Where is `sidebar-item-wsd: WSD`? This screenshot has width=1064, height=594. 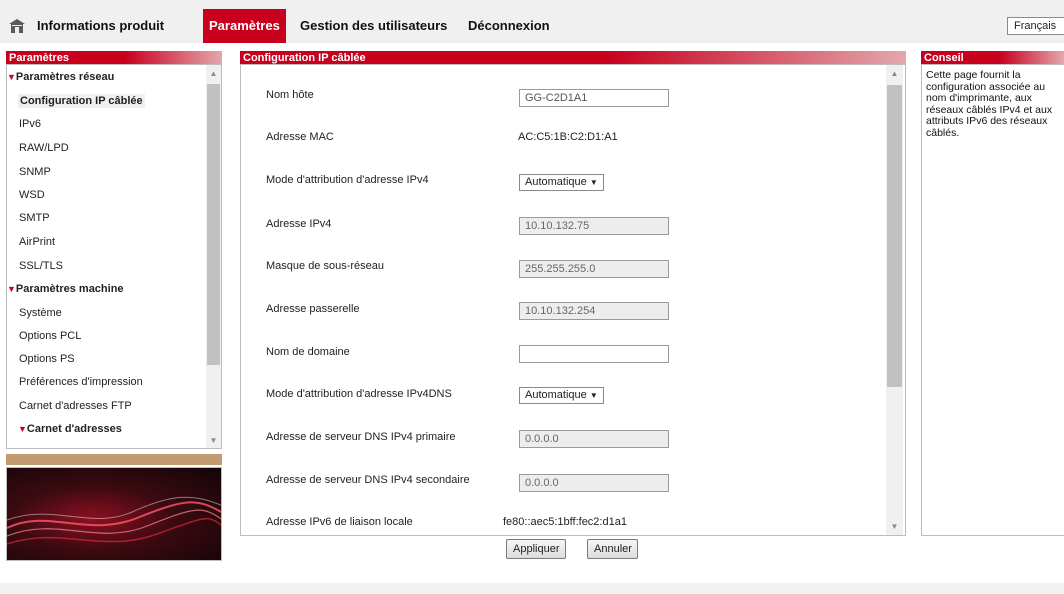 sidebar-item-wsd: WSD is located at coordinates (32, 195).